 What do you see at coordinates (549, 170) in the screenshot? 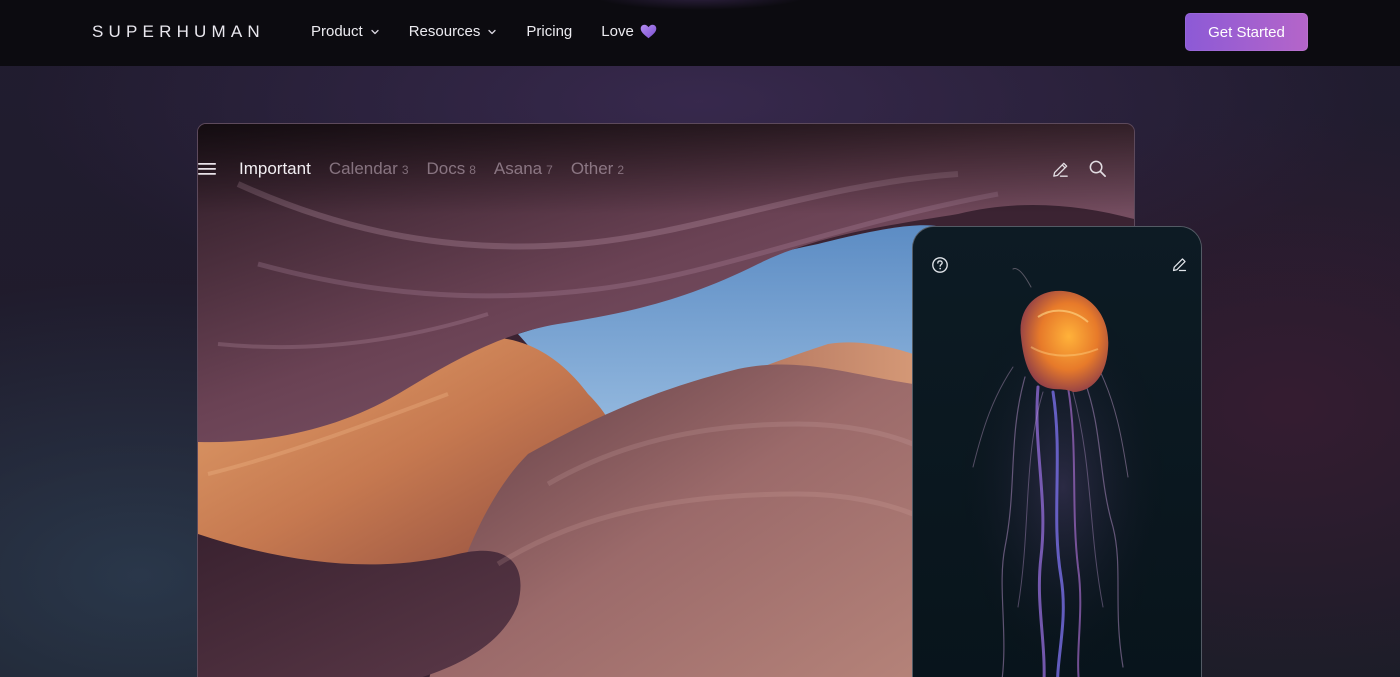
I see `tab-asana-count: 7` at bounding box center [549, 170].